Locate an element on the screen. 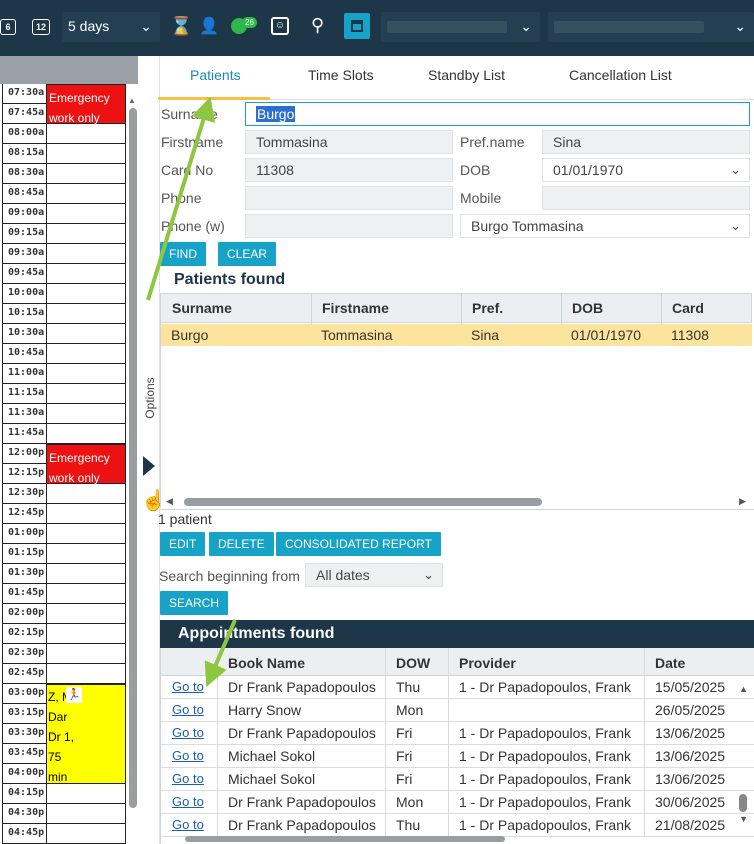 This screenshot has height=844, width=754. scroll-left-icon: ◀ is located at coordinates (169, 501).